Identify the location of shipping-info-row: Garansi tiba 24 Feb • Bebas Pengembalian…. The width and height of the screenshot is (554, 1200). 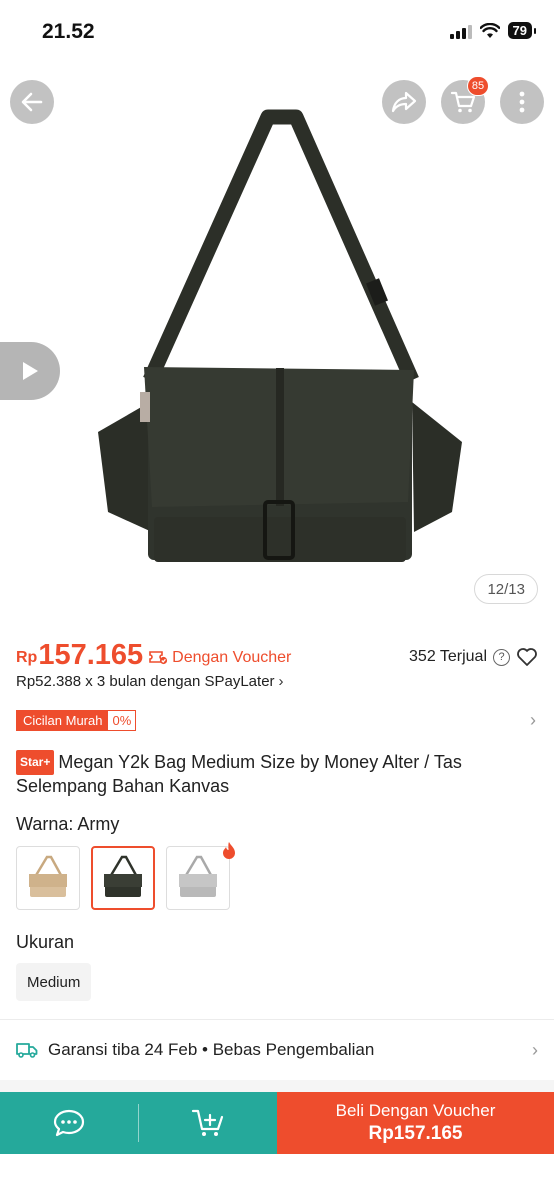
(277, 1050).